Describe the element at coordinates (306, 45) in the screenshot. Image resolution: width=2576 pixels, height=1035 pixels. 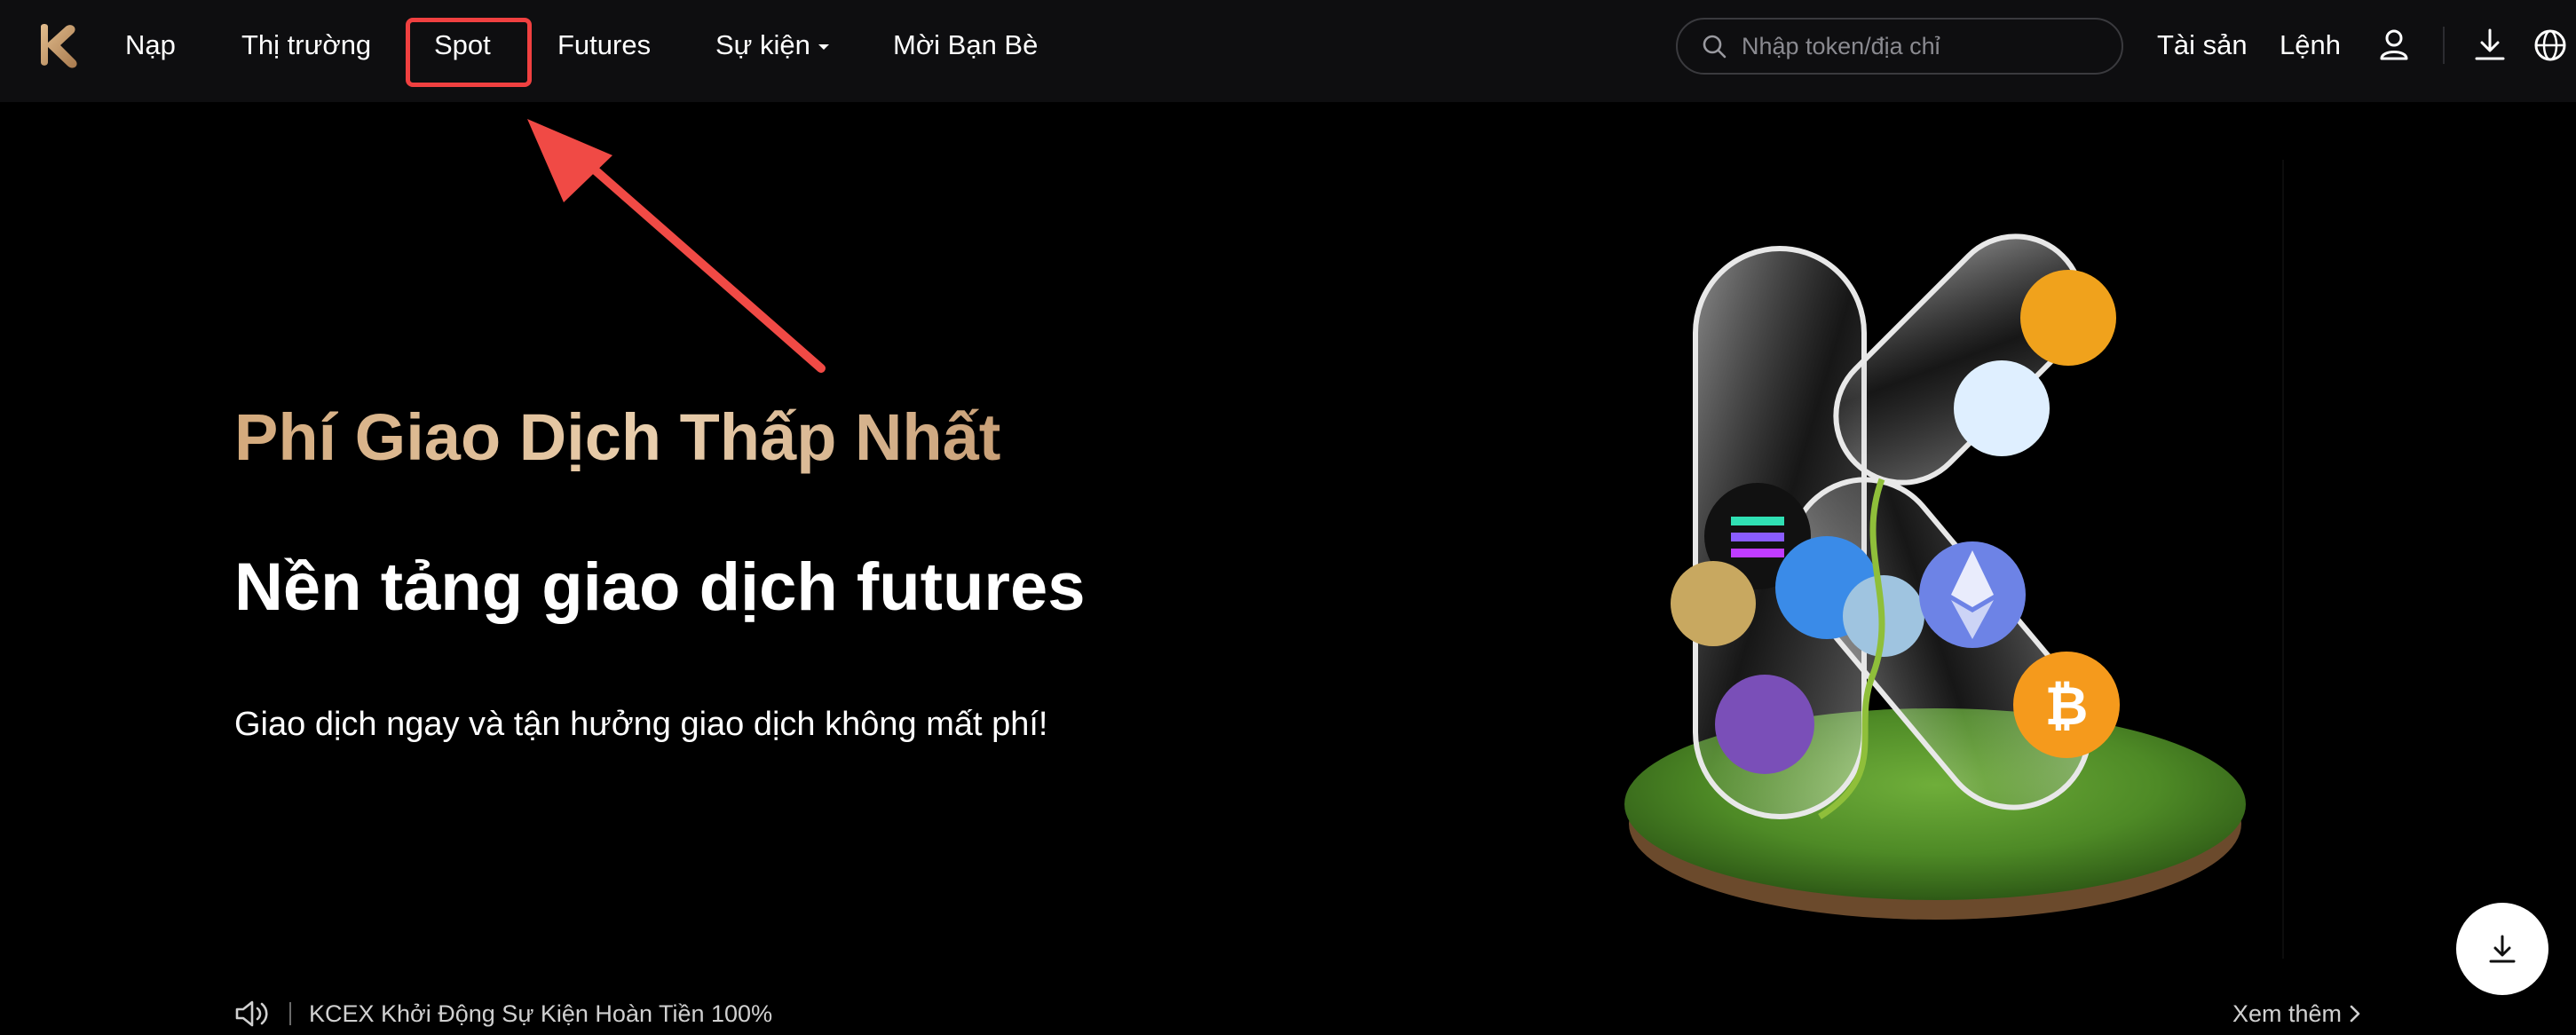
I see `nav-markets: Thị trường` at that location.